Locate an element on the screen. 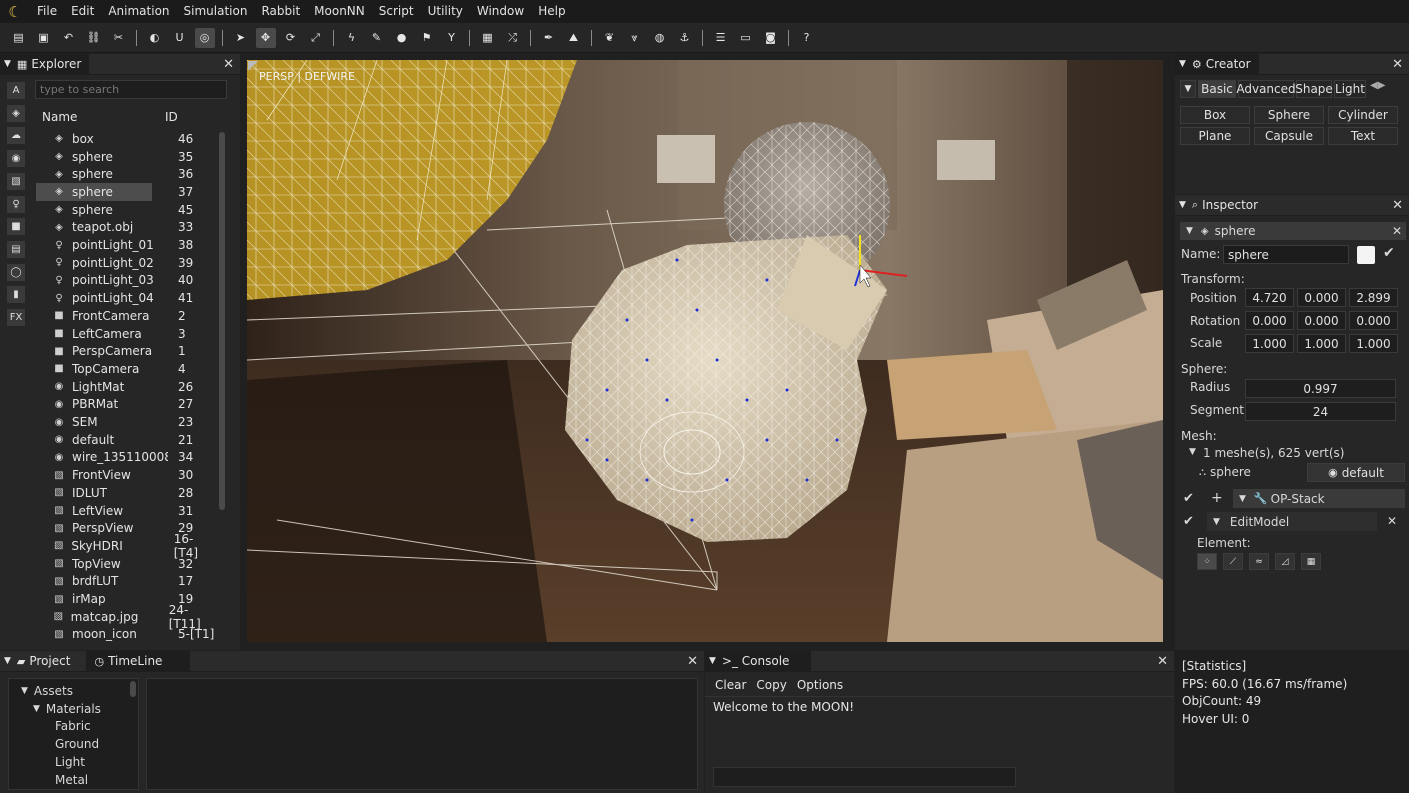  opstack-check-icon: ✔ is located at coordinates (1188, 498).